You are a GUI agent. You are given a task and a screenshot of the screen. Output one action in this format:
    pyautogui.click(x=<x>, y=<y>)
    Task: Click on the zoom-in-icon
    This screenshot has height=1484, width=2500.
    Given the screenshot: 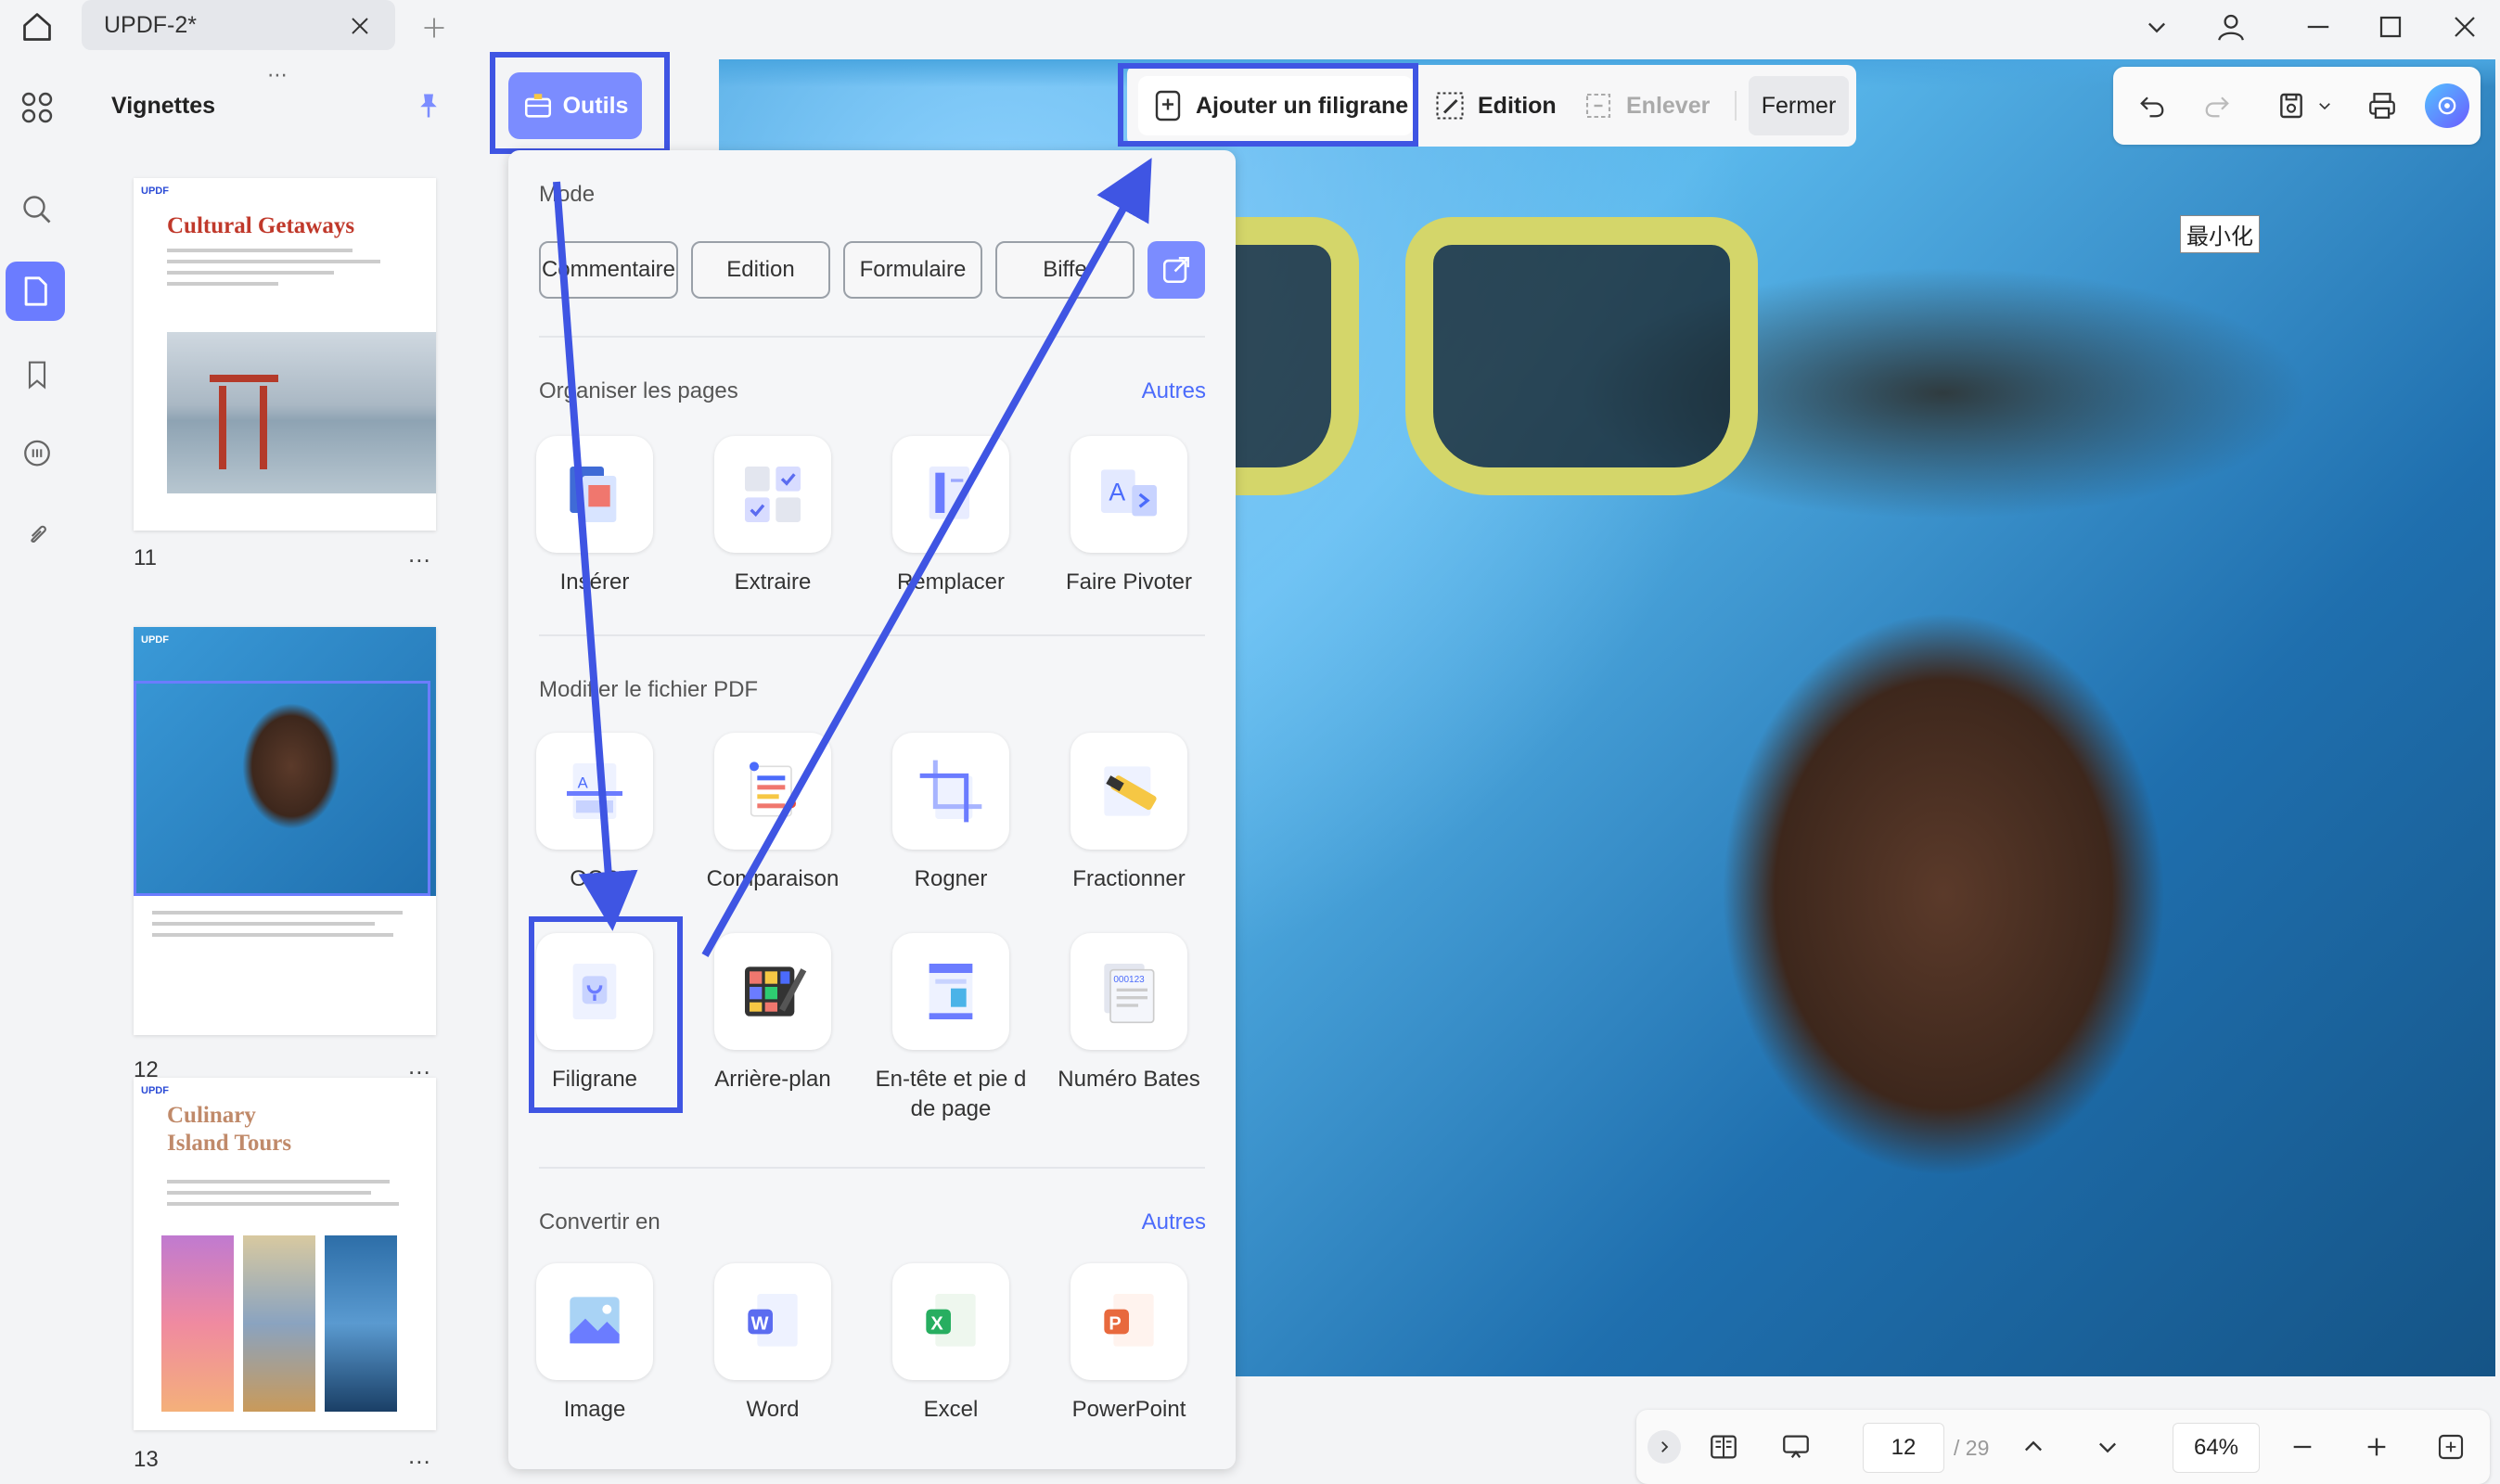 What is the action you would take?
    pyautogui.click(x=2376, y=1446)
    